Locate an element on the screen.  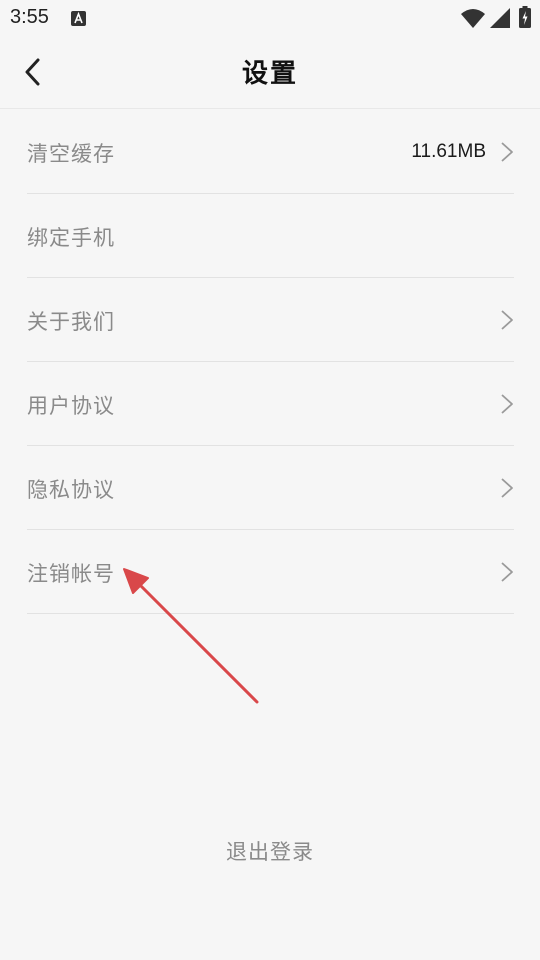
settings-item-user-agreement: 用户协议 is located at coordinates (270, 404).